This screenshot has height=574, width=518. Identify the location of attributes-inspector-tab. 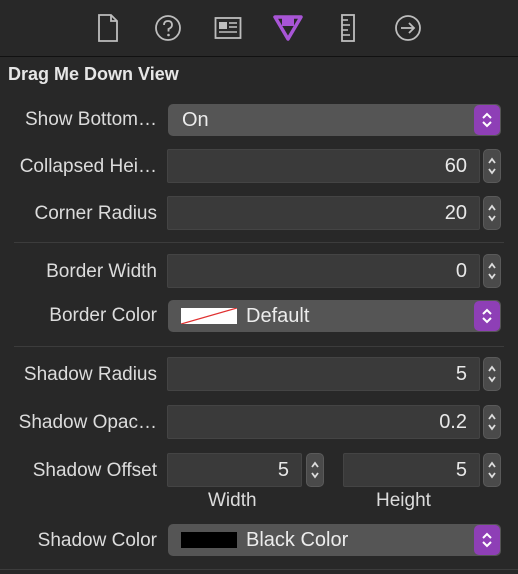
(288, 28).